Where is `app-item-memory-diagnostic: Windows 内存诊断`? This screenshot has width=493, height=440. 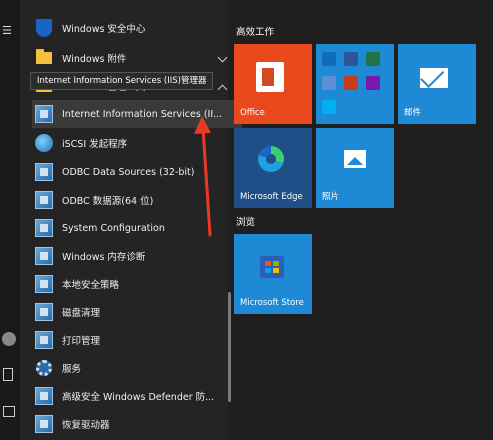
app-item-memory-diagnostic: Windows 内存诊断 is located at coordinates (134, 256).